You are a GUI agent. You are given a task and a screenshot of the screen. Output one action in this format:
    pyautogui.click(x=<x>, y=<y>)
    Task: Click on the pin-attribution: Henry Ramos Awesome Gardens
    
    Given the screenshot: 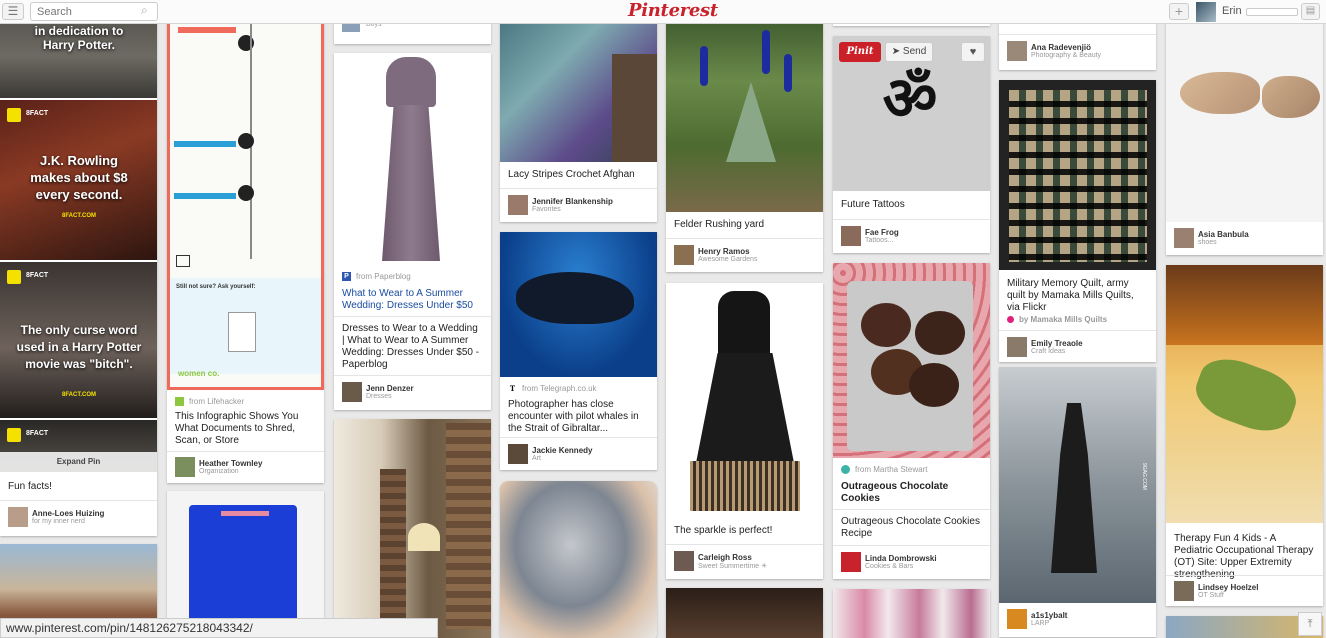 What is the action you would take?
    pyautogui.click(x=745, y=256)
    